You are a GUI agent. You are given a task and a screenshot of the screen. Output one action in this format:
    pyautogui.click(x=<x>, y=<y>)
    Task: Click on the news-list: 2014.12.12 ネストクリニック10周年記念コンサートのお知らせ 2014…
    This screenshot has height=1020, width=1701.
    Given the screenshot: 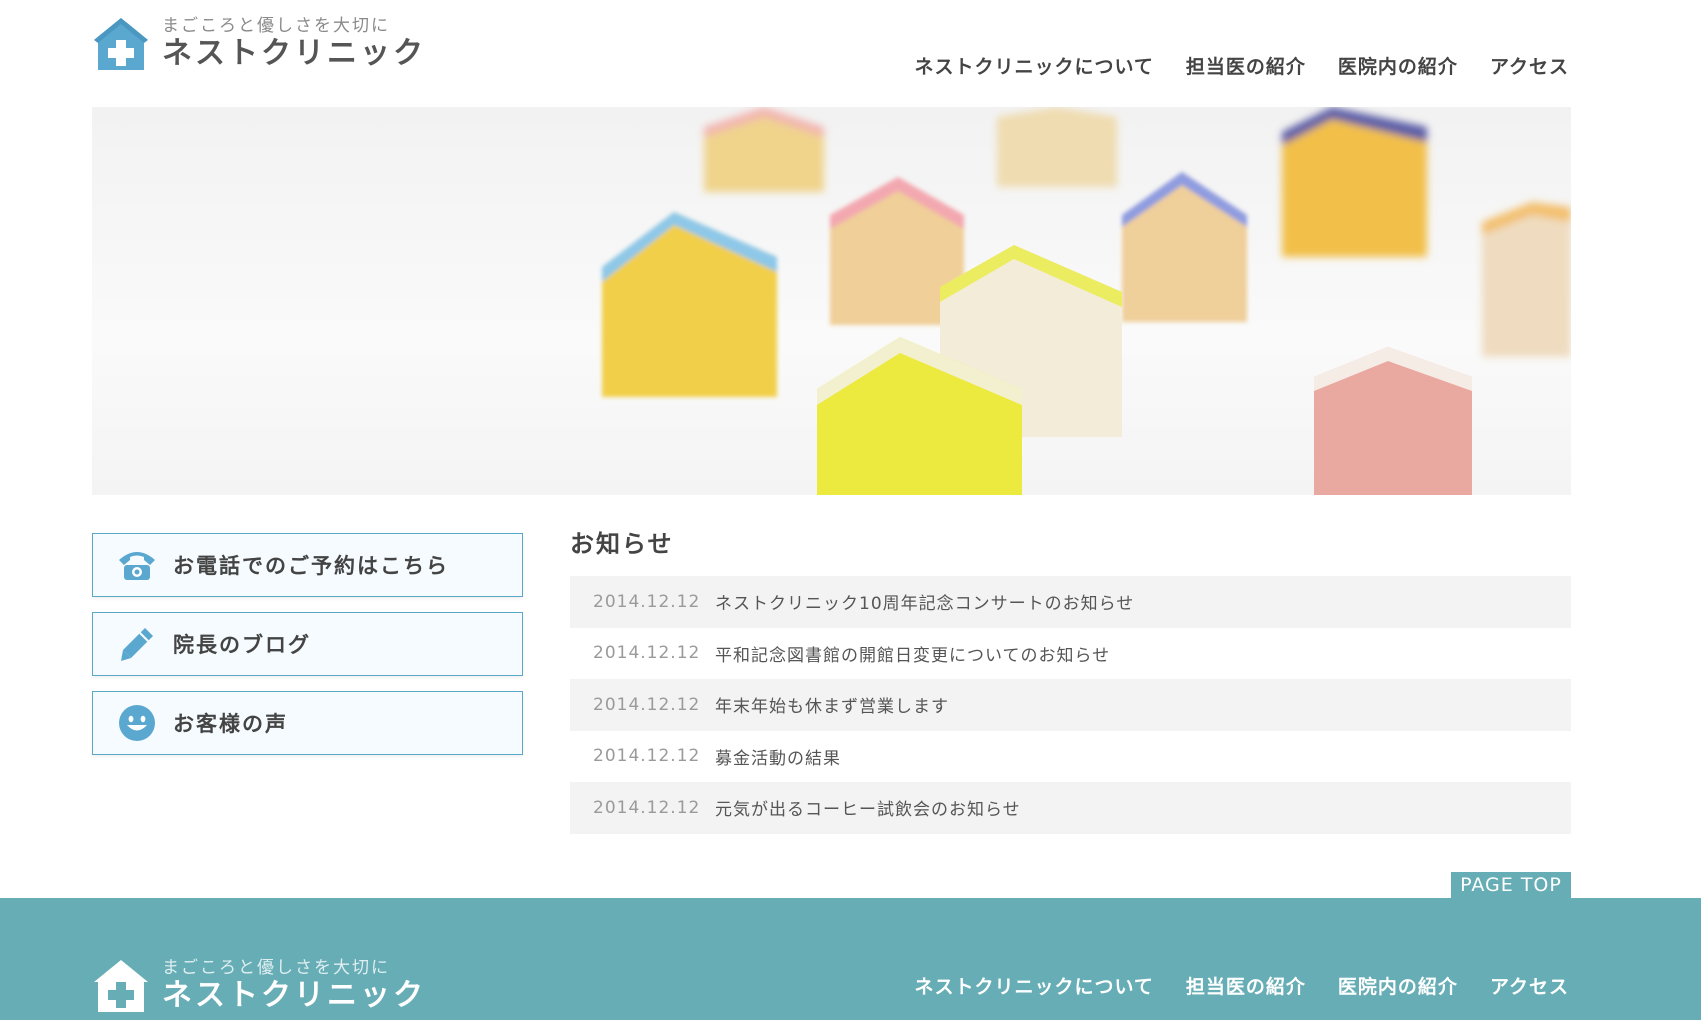 What is the action you would take?
    pyautogui.click(x=1070, y=705)
    